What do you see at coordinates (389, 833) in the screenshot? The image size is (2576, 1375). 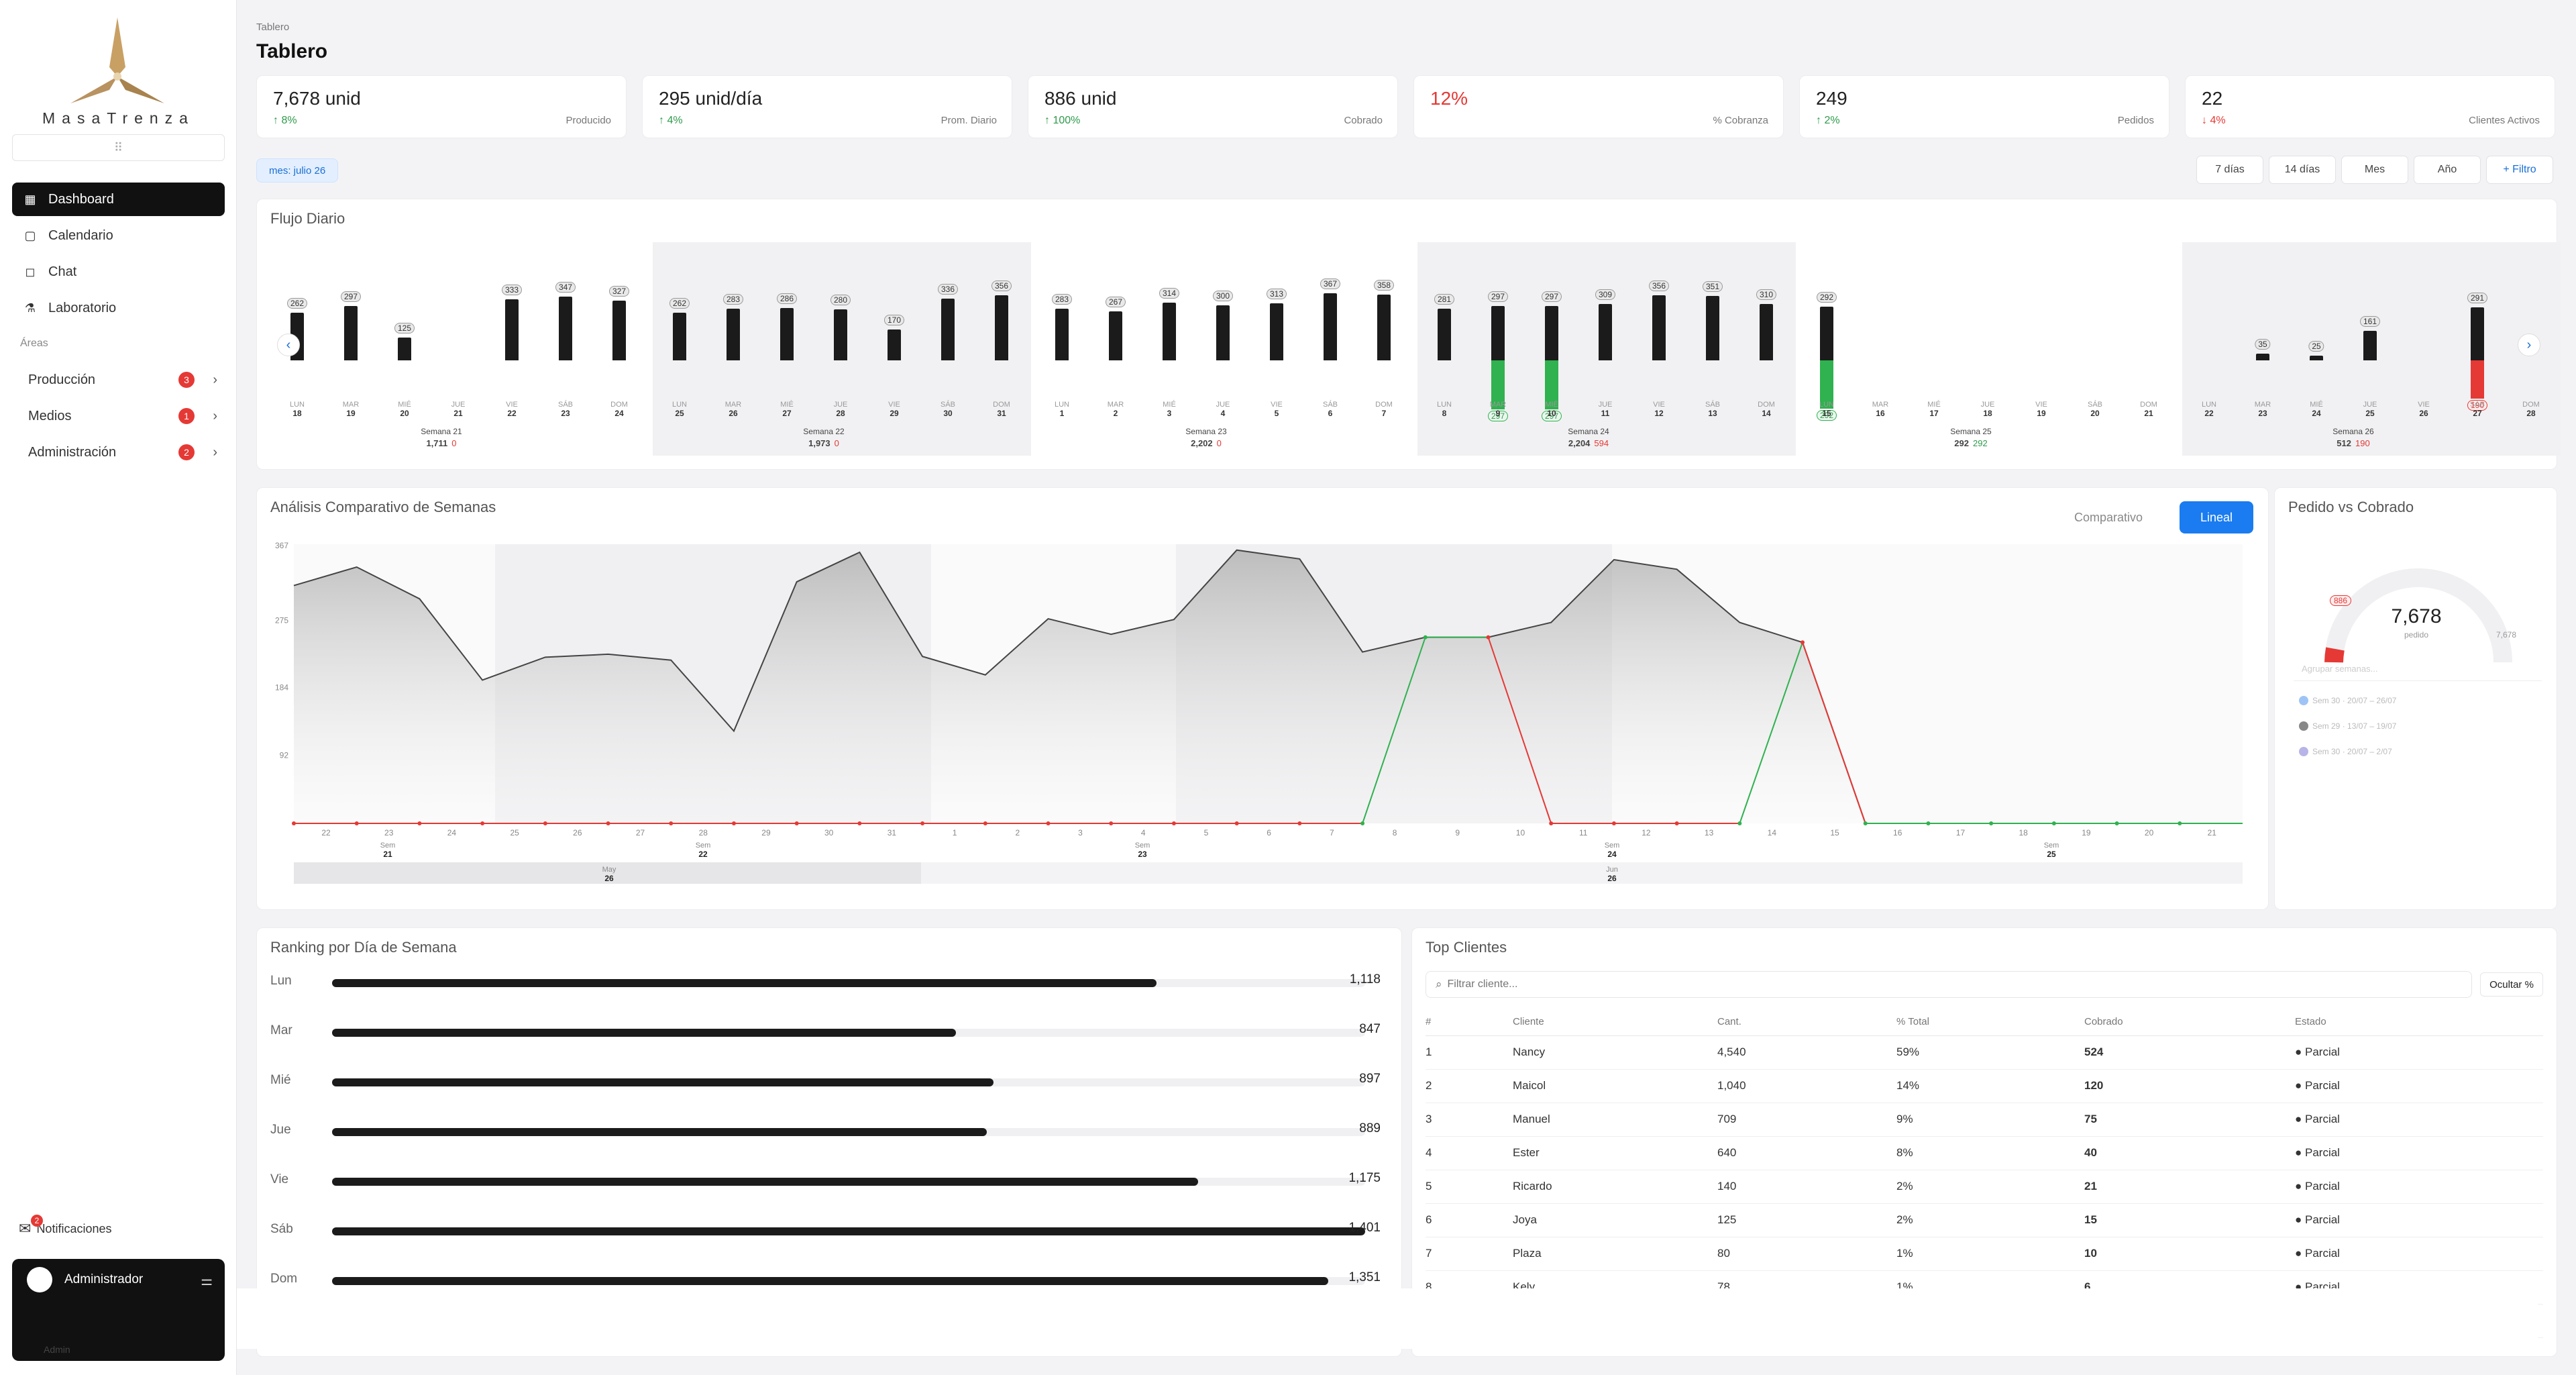 I see `x-tick-label: 23` at bounding box center [389, 833].